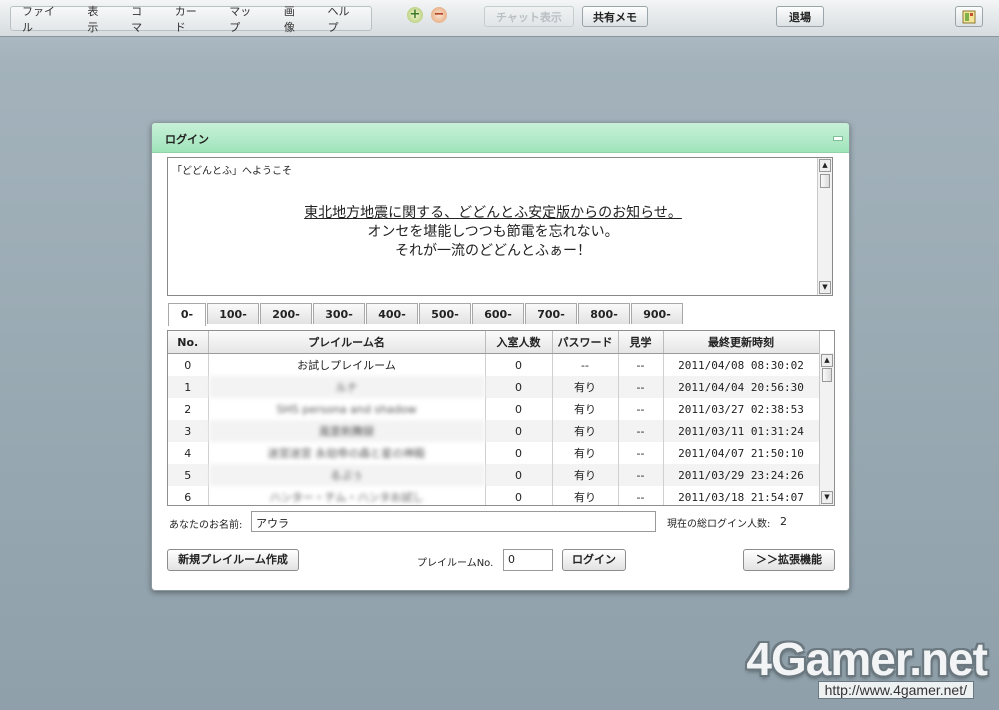  What do you see at coordinates (347, 475) in the screenshot?
I see `room-name: るぷぅ` at bounding box center [347, 475].